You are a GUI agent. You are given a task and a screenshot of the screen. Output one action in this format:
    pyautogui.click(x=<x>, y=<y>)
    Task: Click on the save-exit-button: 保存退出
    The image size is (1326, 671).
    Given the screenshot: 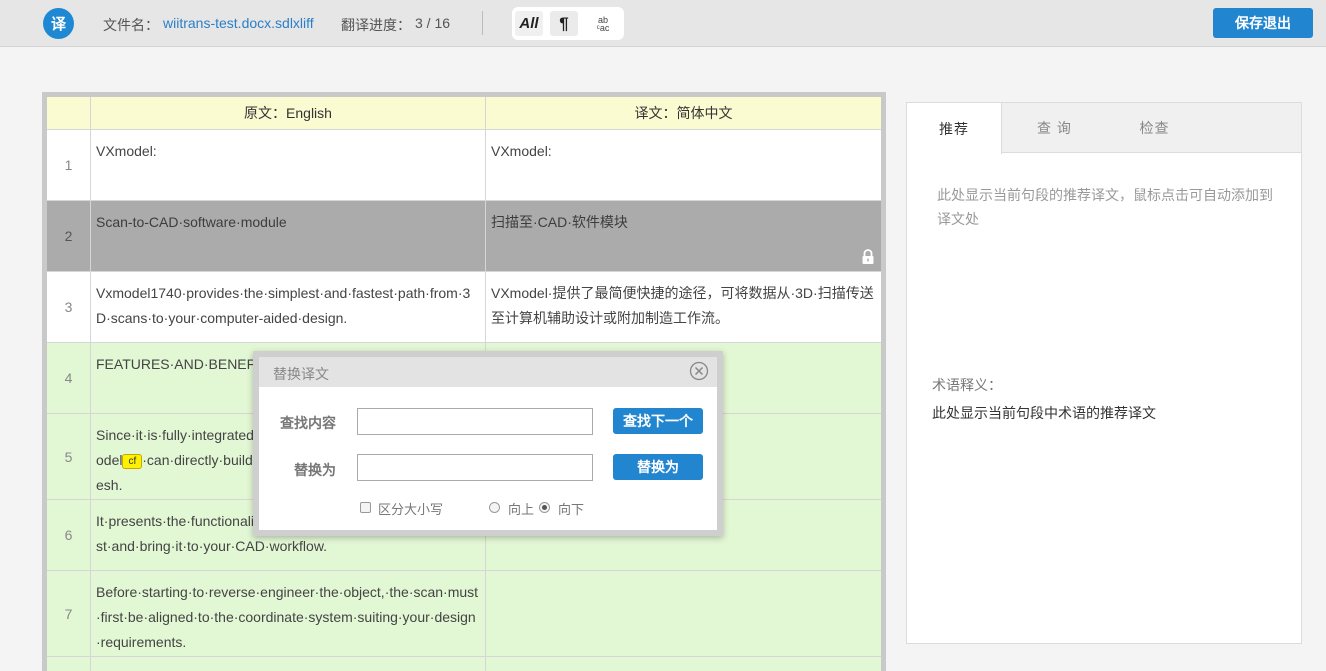 What is the action you would take?
    pyautogui.click(x=1263, y=23)
    